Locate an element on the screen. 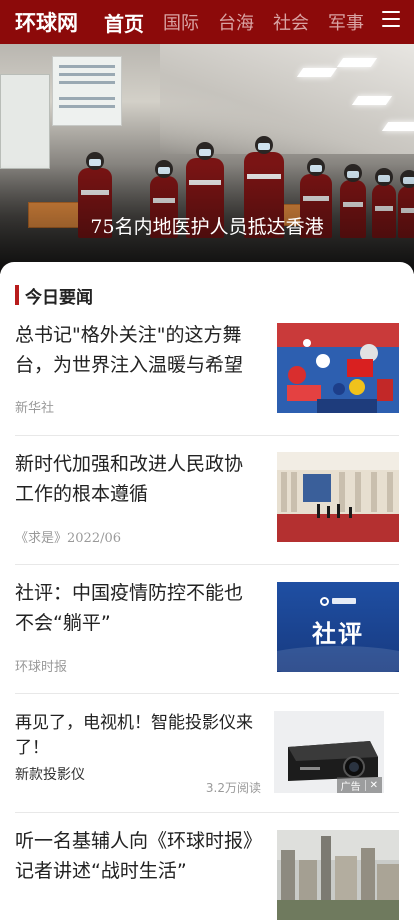 This screenshot has width=414, height=920. nav-tabs: 首页 国际 台海 社会 军事 is located at coordinates (243, 22).